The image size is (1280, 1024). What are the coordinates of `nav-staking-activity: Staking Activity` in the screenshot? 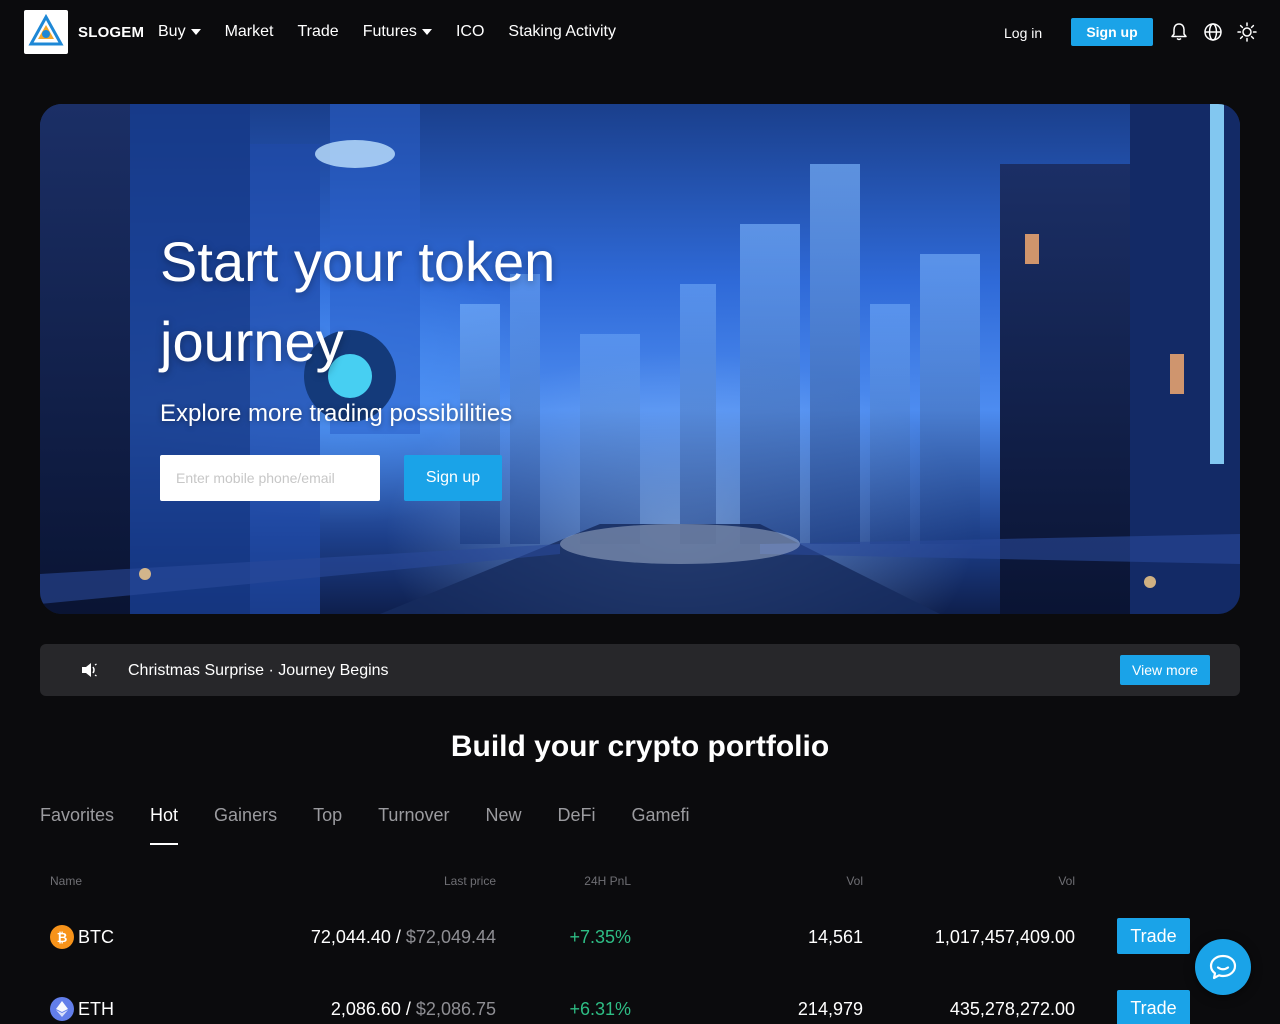 It's located at (562, 32).